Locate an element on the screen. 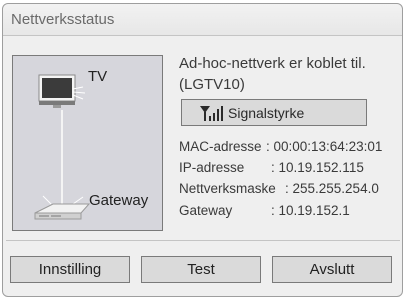 The height and width of the screenshot is (300, 406). divider is located at coordinates (203, 240).